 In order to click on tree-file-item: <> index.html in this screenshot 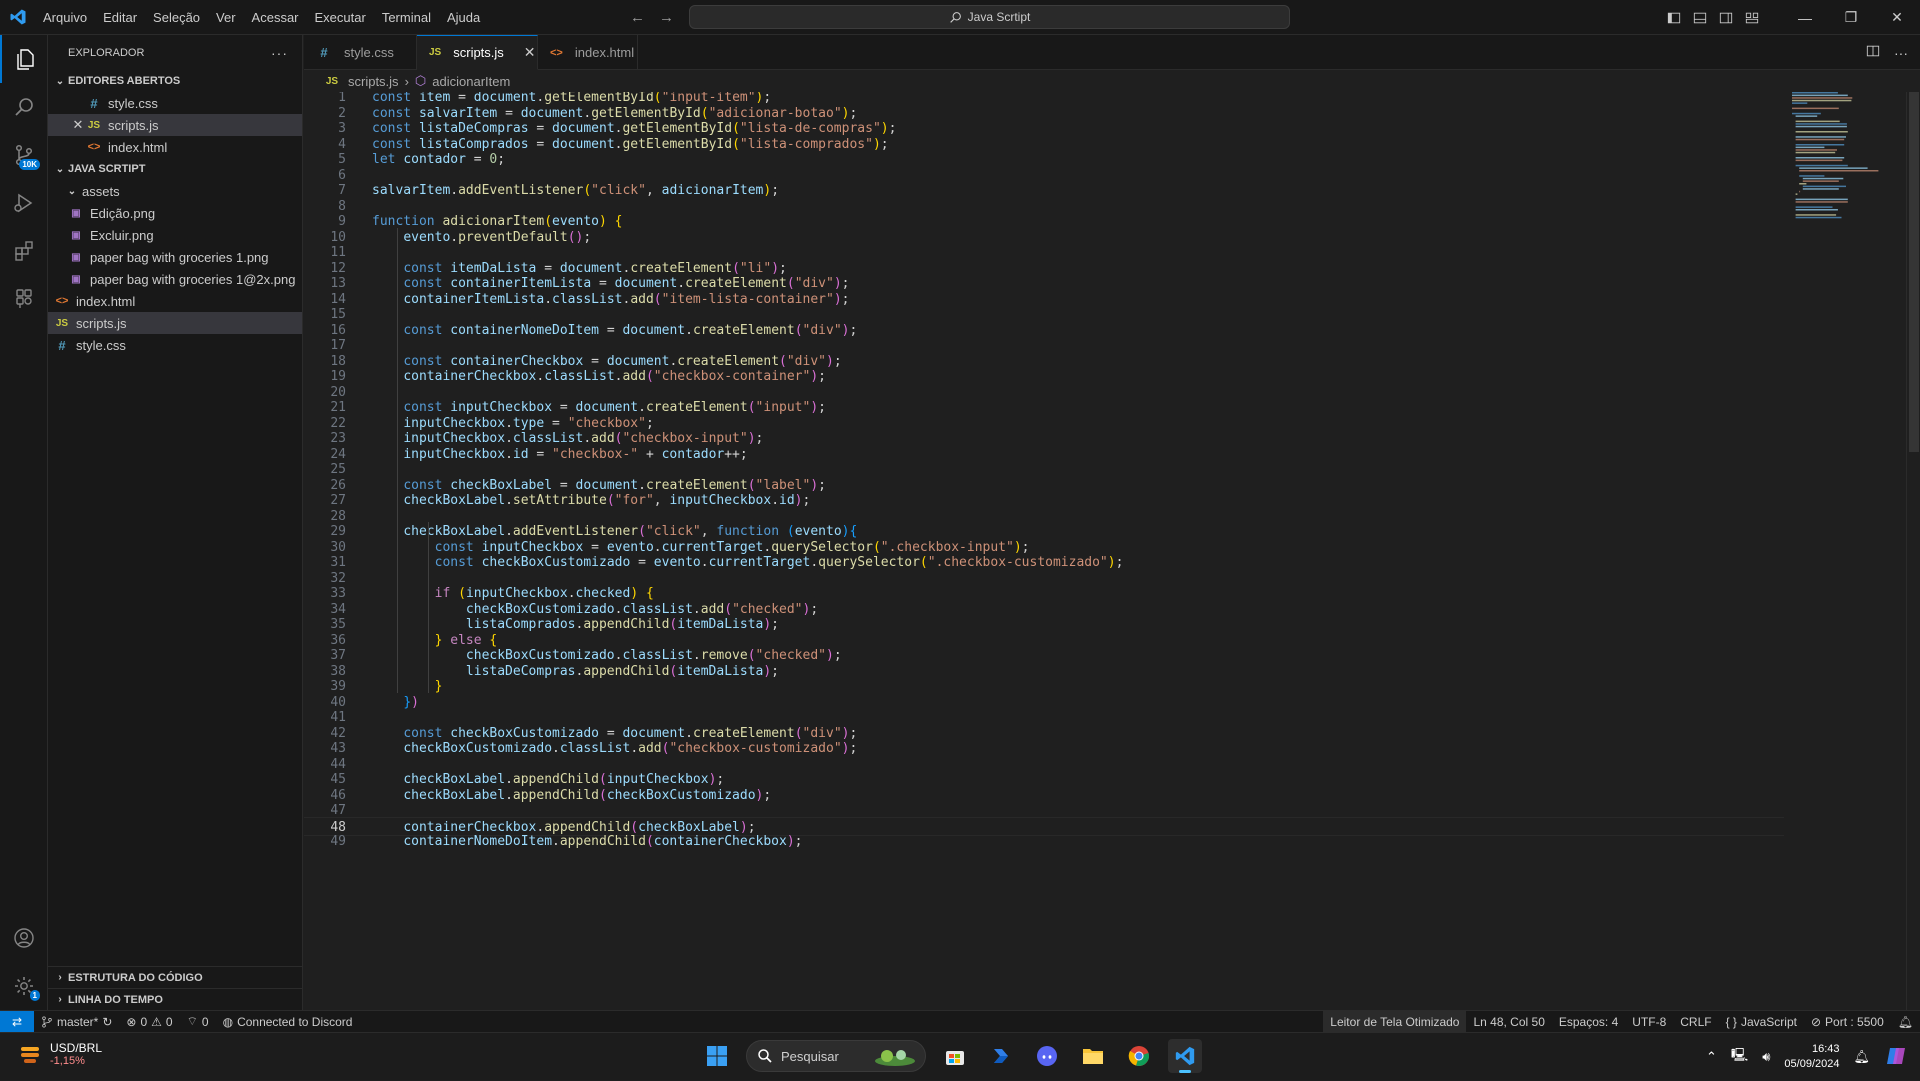, I will do `click(175, 301)`.